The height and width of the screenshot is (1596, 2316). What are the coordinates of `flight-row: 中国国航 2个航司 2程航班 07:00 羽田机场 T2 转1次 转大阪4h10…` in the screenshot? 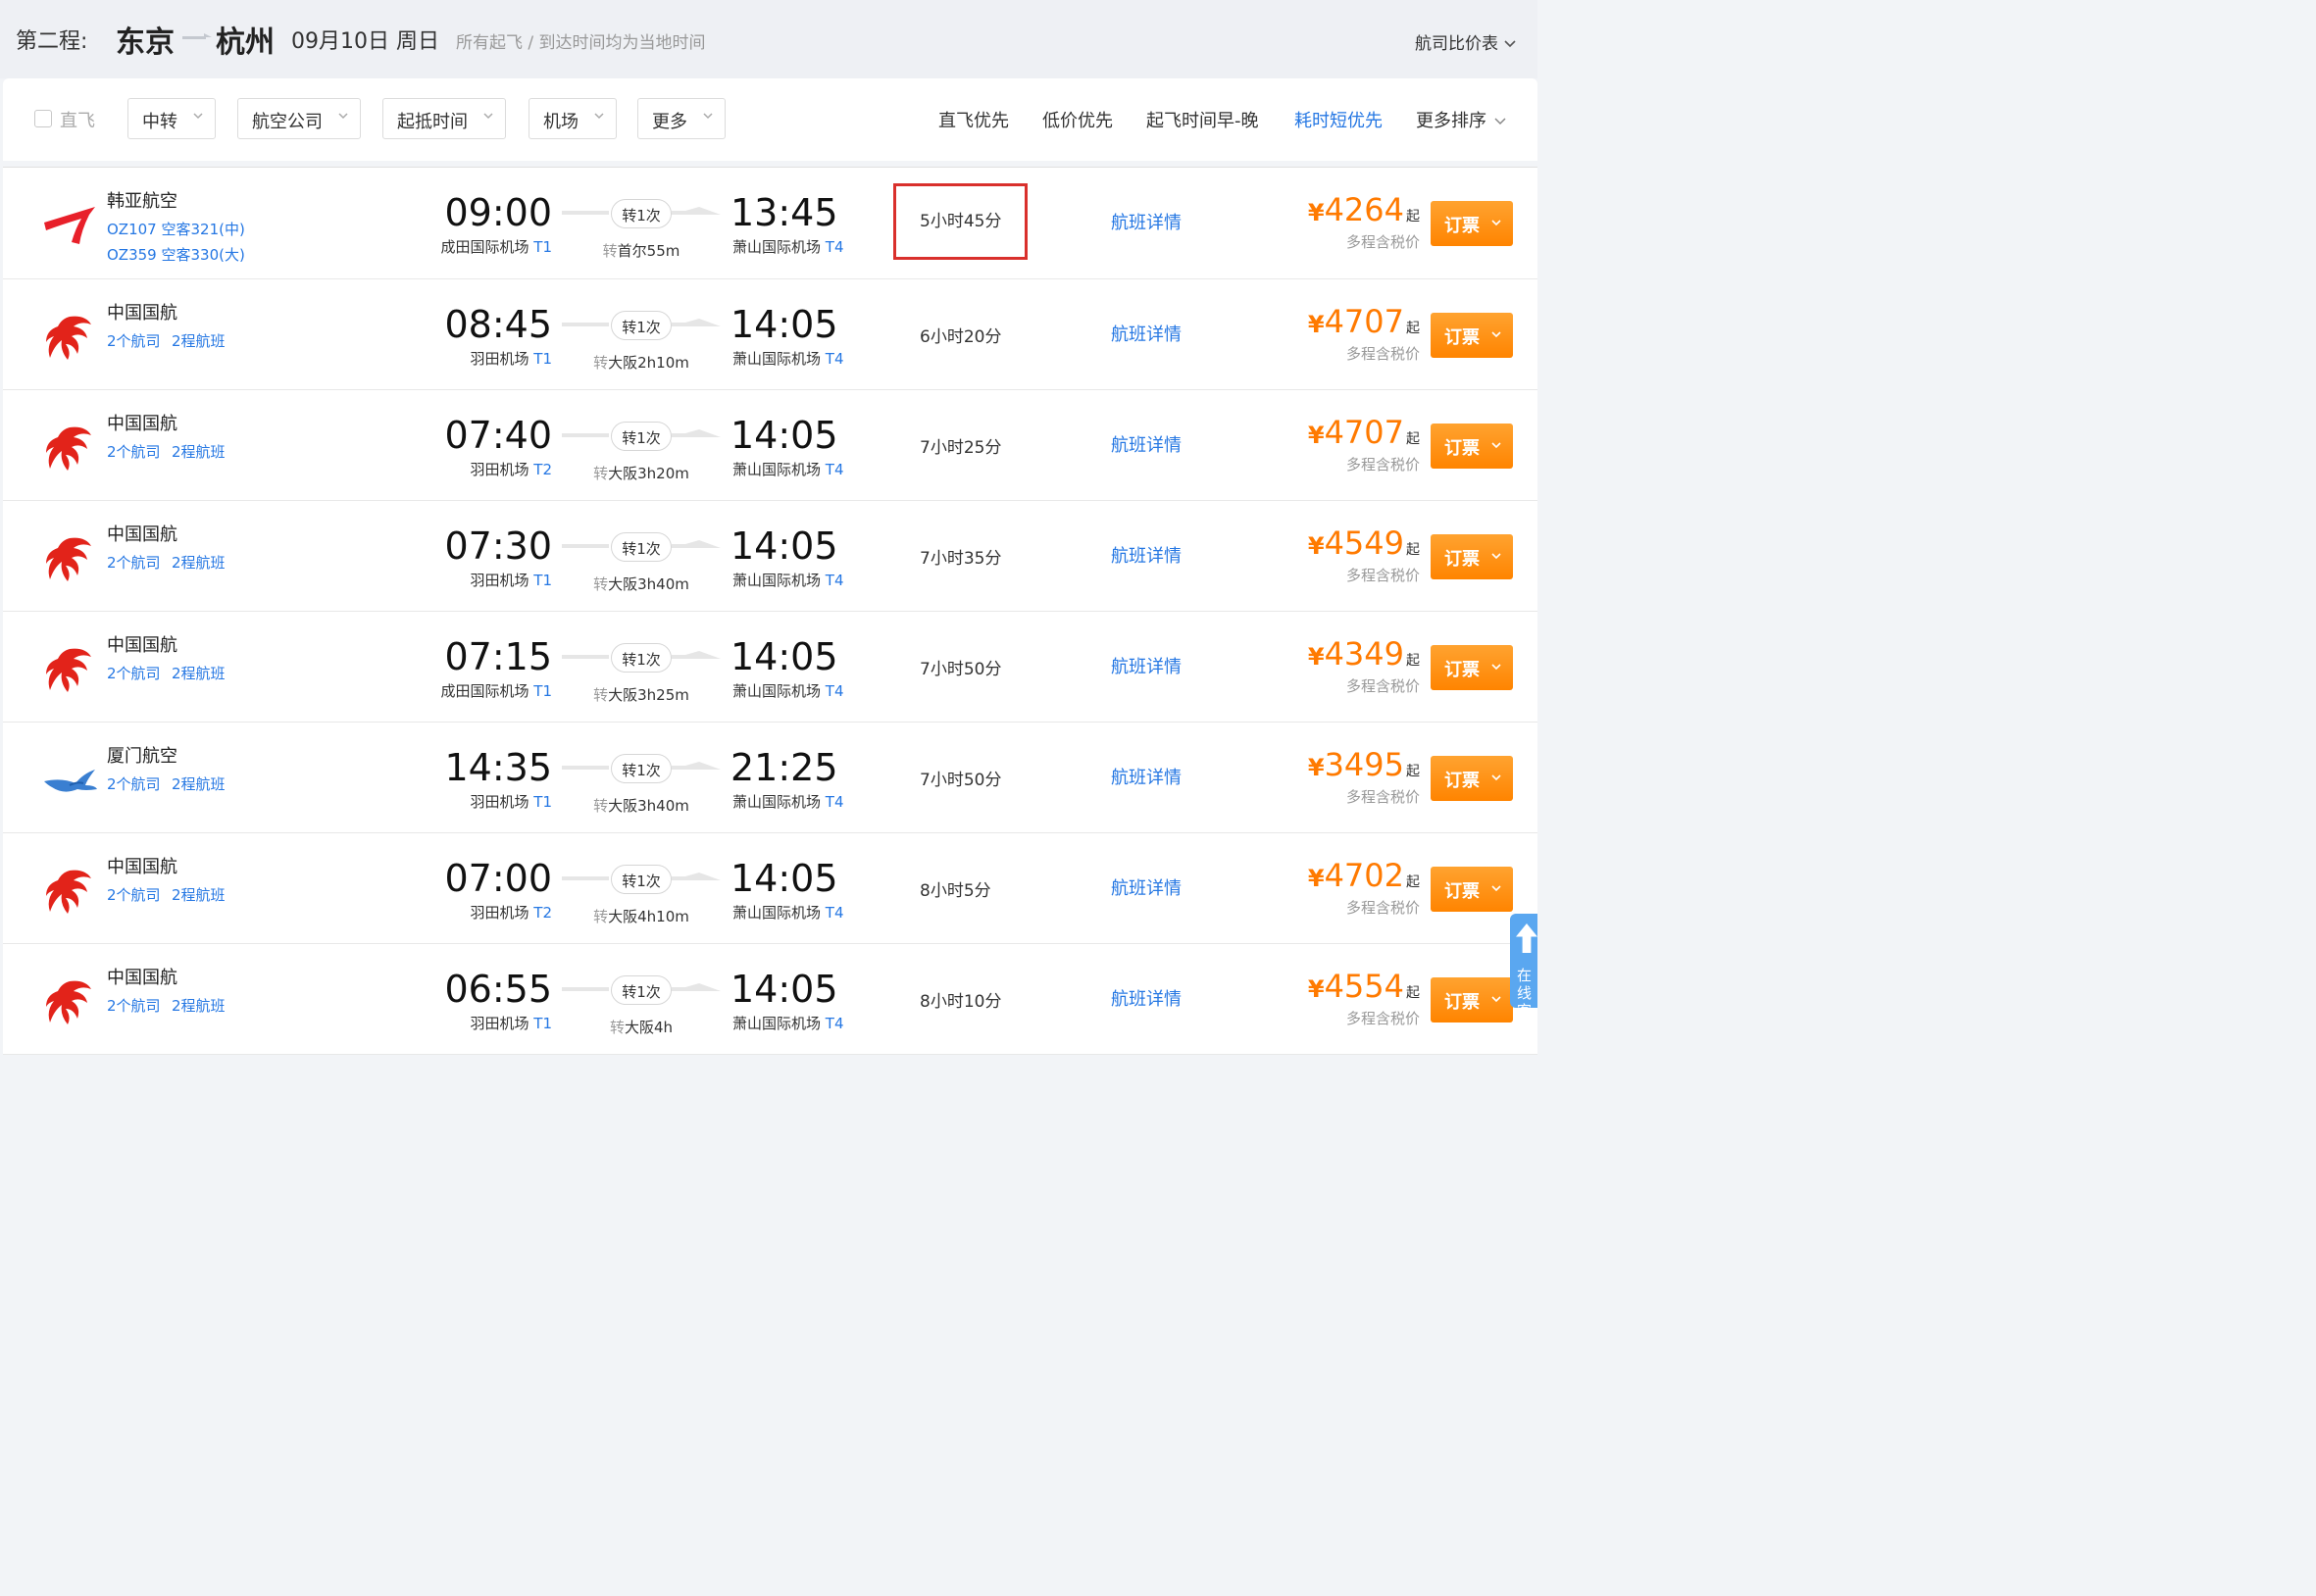 It's located at (770, 888).